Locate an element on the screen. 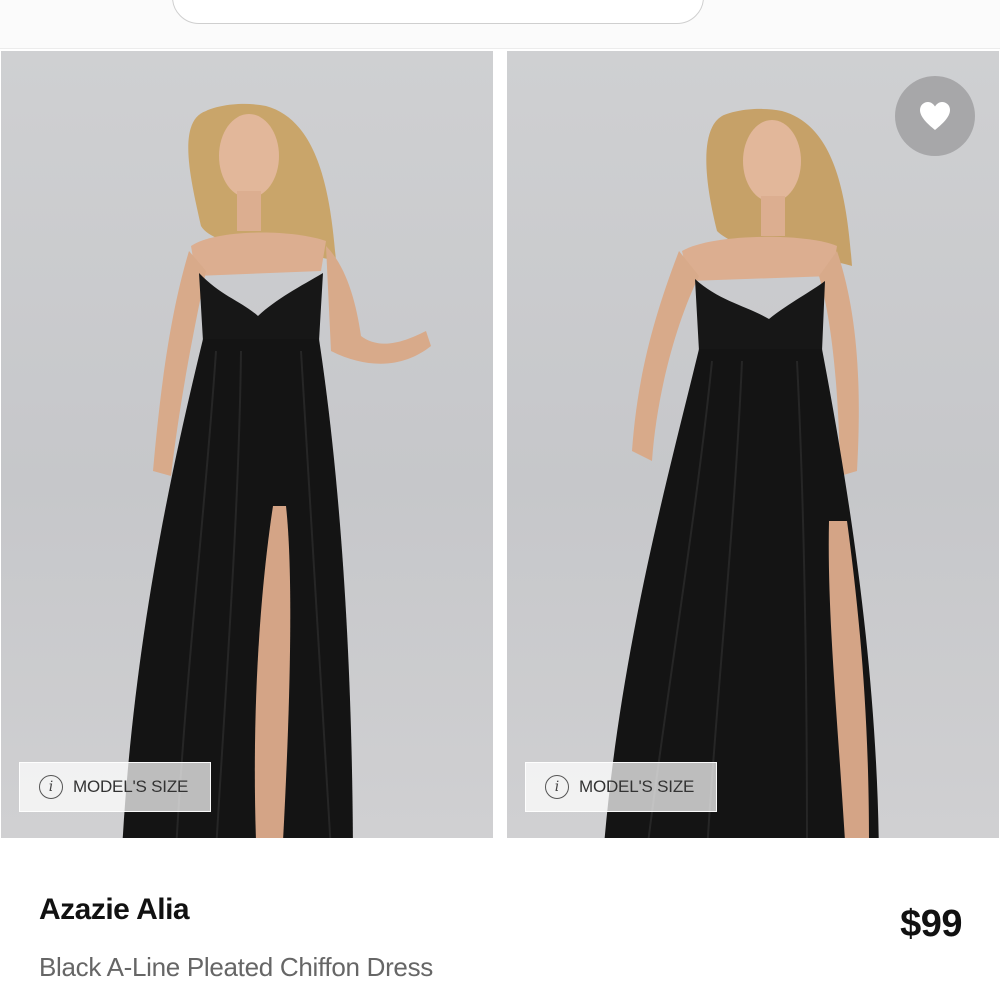 This screenshot has height=1000, width=1000. search-bar is located at coordinates (438, 12).